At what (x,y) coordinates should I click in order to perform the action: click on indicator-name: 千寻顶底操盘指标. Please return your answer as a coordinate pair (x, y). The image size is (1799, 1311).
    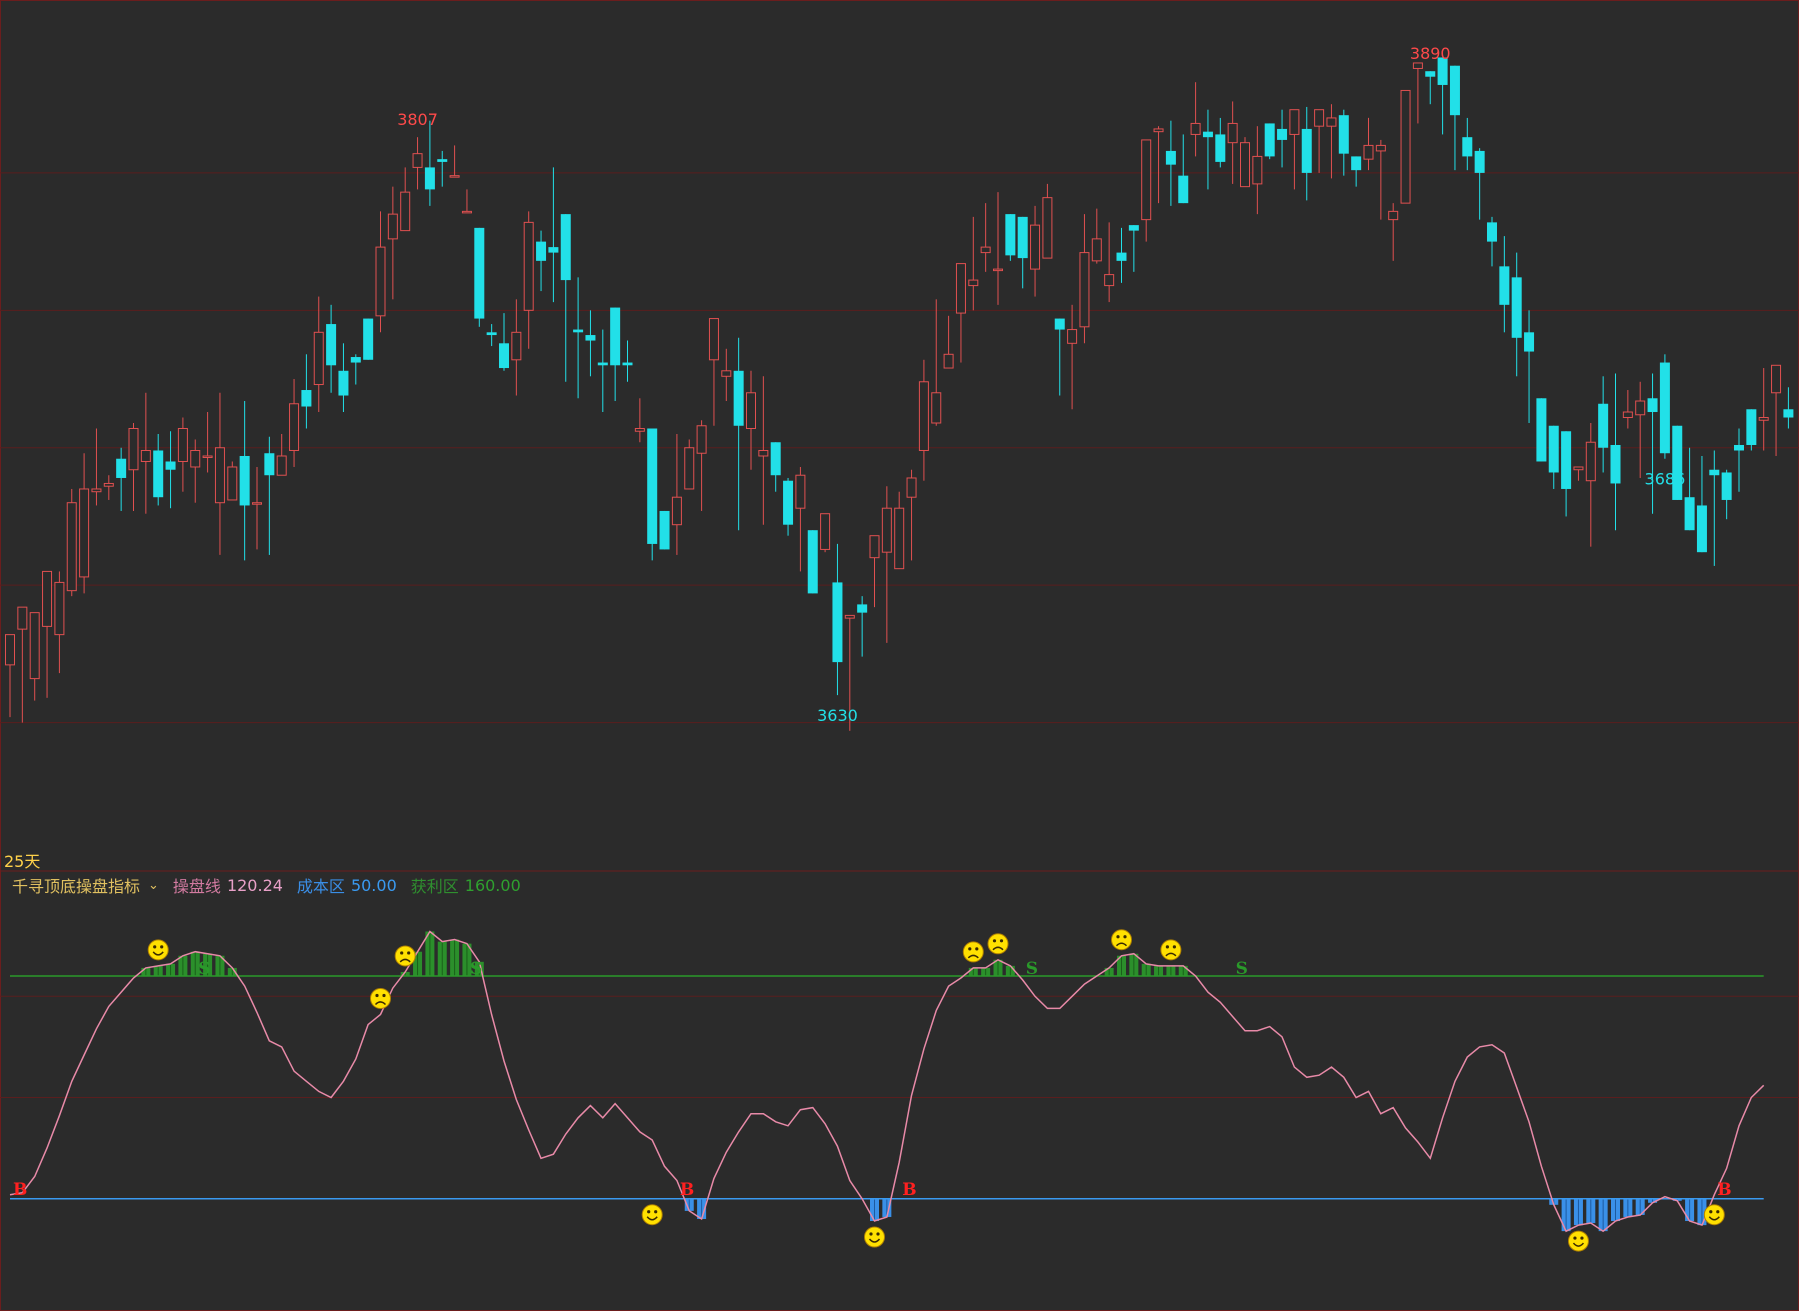
    Looking at the image, I should click on (76, 885).